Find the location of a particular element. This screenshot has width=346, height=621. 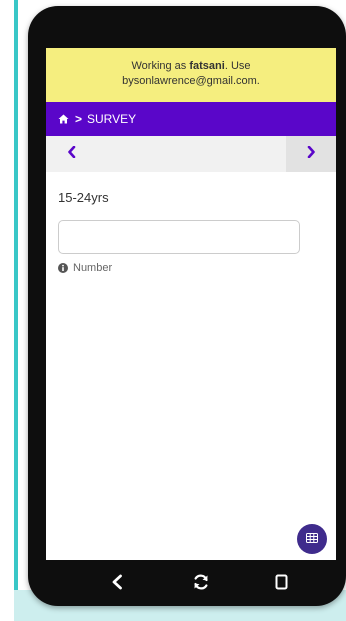

banner-prefix: Working as is located at coordinates (160, 66).